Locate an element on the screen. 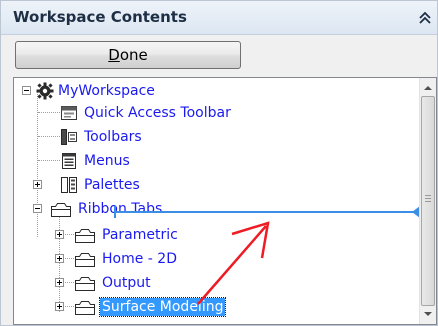 The image size is (438, 326). vertical-scrollbar is located at coordinates (427, 201).